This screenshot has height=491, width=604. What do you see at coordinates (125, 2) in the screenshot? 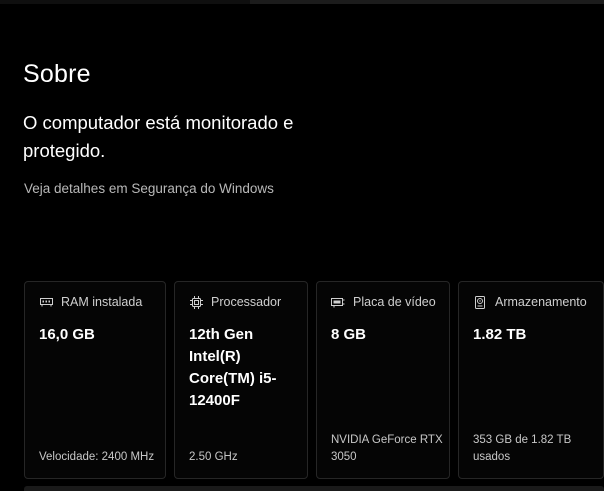
I see `top-edge-segment` at bounding box center [125, 2].